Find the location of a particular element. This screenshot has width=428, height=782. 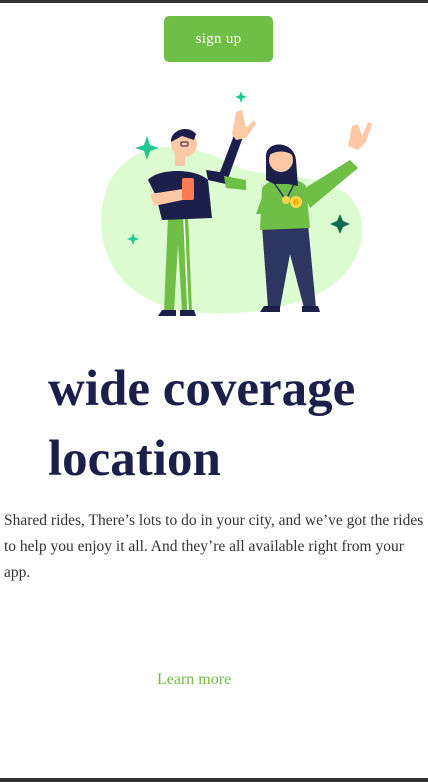

headline-line-1: wide coverage is located at coordinates (202, 389).